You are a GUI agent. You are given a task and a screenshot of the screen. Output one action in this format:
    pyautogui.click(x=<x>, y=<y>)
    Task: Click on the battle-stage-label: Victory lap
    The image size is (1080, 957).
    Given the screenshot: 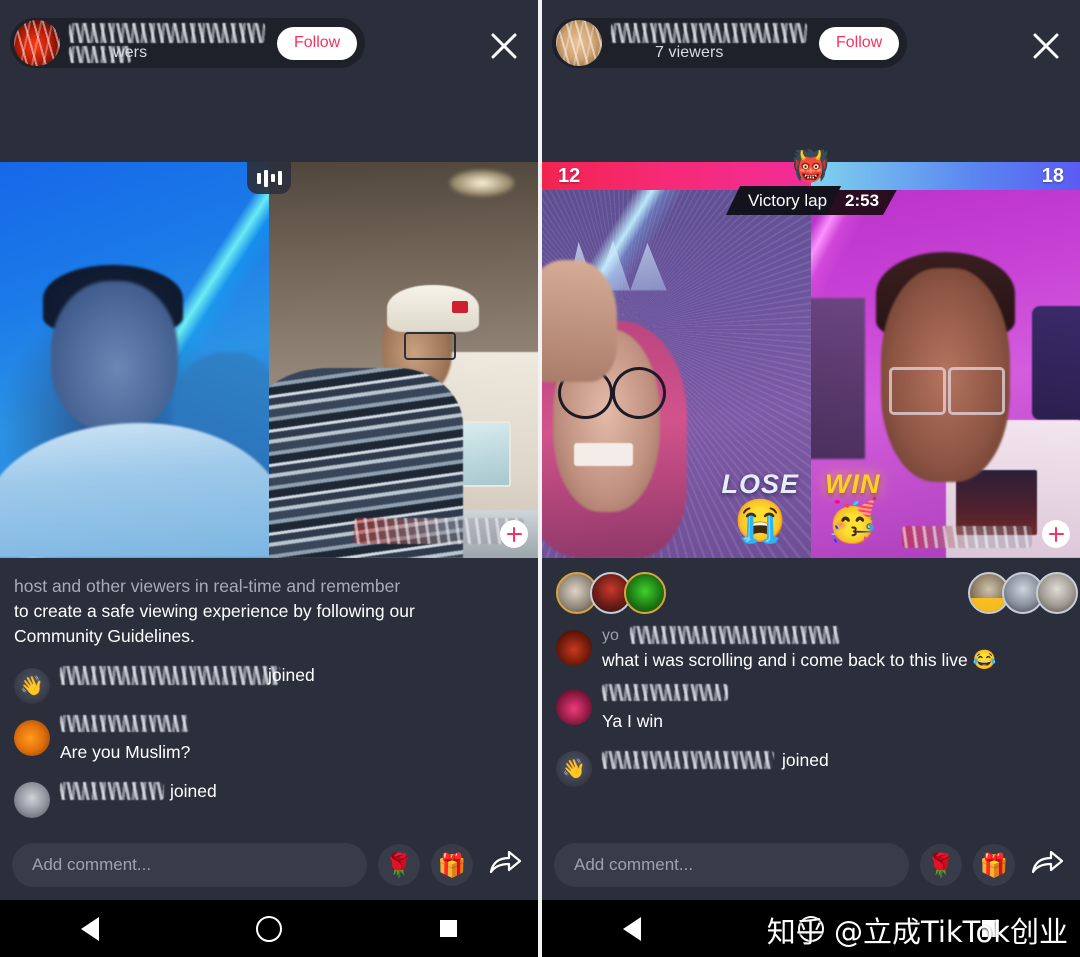 What is the action you would take?
    pyautogui.click(x=783, y=200)
    